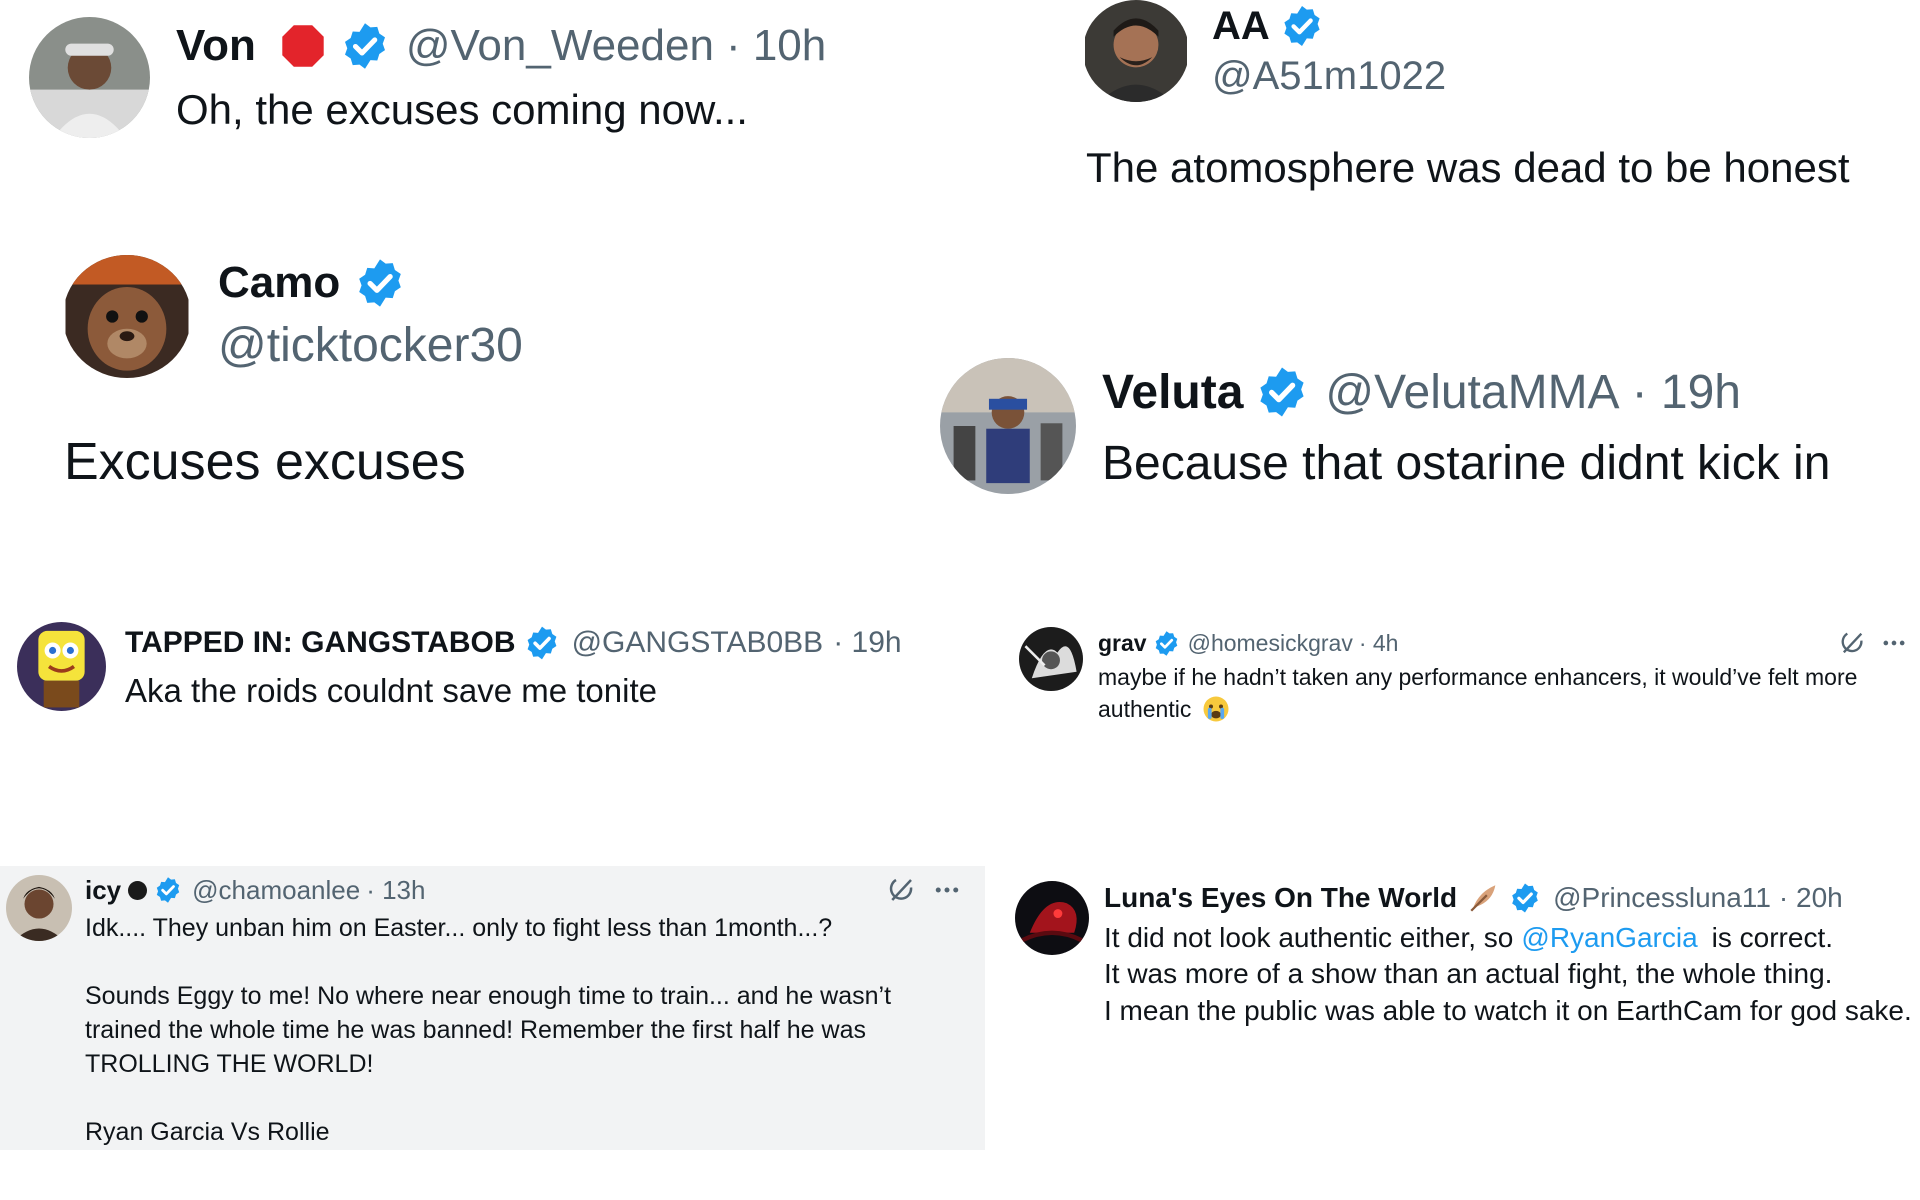 This screenshot has width=1920, height=1200. I want to click on handle: @chamoanlee, so click(276, 890).